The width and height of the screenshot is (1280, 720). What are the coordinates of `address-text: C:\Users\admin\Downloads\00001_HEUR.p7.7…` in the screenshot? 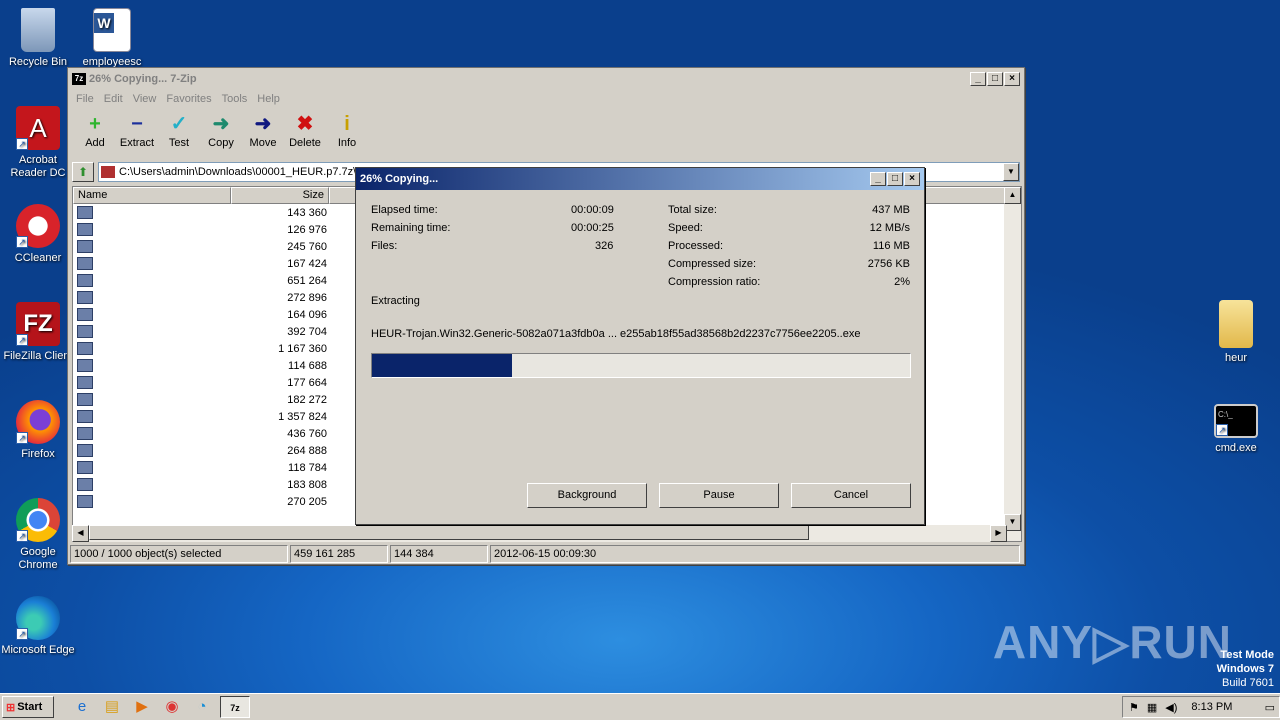 It's located at (238, 172).